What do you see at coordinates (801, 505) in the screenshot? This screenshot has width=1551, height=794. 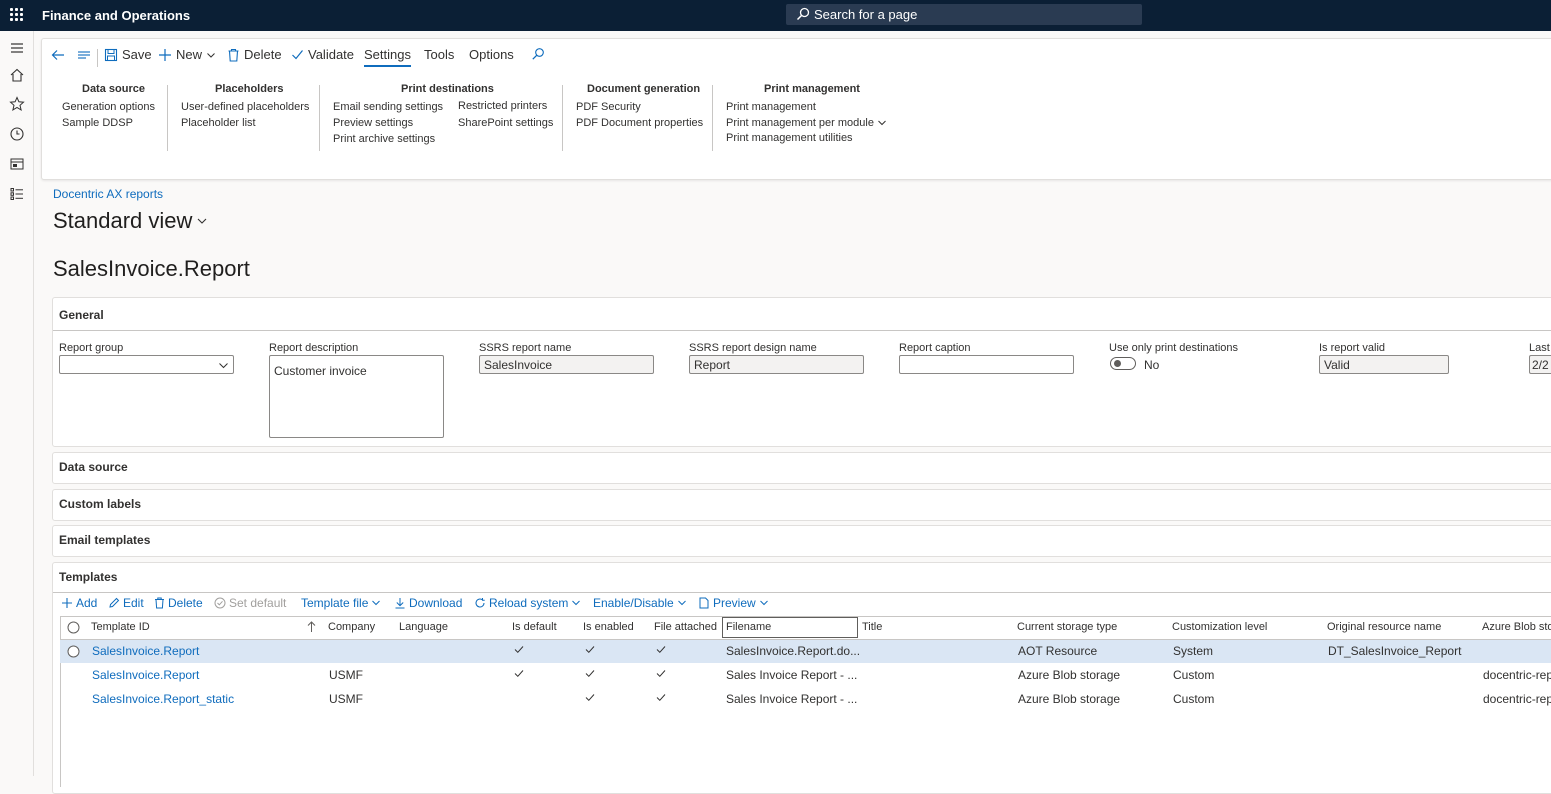 I see `custom-labels-fasttab: Custom labels` at bounding box center [801, 505].